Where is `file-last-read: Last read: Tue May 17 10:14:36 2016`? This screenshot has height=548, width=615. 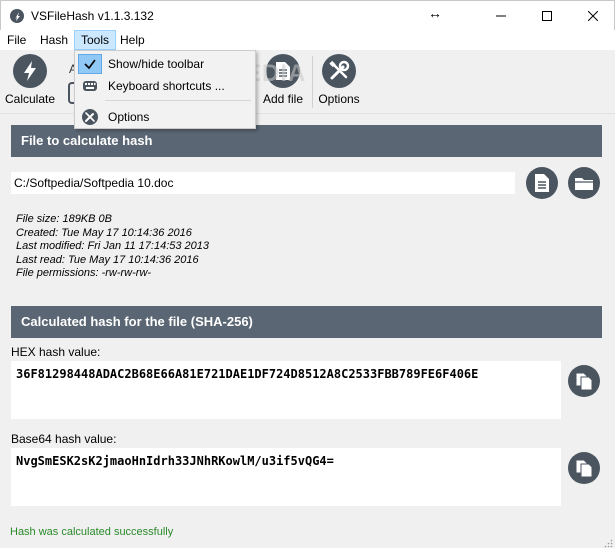
file-last-read: Last read: Tue May 17 10:14:36 2016 is located at coordinates (107, 259).